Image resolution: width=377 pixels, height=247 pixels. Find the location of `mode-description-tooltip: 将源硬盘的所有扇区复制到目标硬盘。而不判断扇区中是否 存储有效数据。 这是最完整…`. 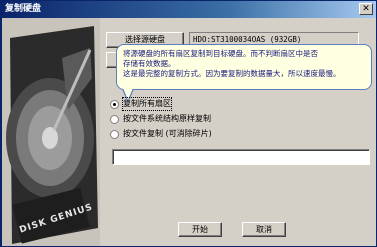

mode-description-tooltip: 将源硬盘的所有扇区复制到目标硬盘。而不判断扇区中是否 存储有效数据。 这是最完整… is located at coordinates (244, 67).